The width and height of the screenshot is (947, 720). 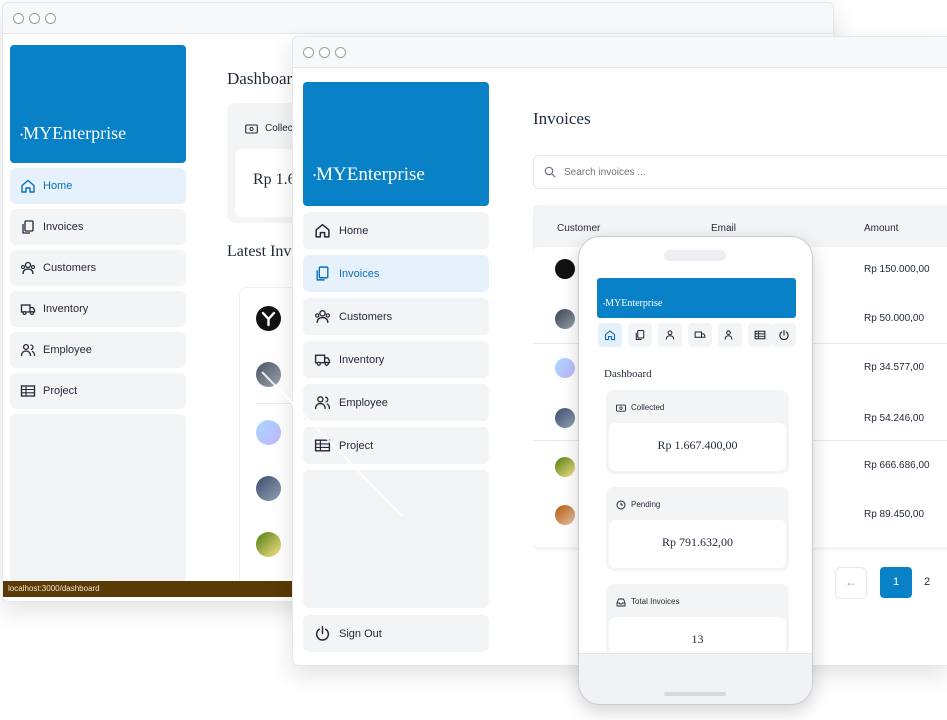 What do you see at coordinates (655, 601) in the screenshot?
I see `card-label: Total Invoices` at bounding box center [655, 601].